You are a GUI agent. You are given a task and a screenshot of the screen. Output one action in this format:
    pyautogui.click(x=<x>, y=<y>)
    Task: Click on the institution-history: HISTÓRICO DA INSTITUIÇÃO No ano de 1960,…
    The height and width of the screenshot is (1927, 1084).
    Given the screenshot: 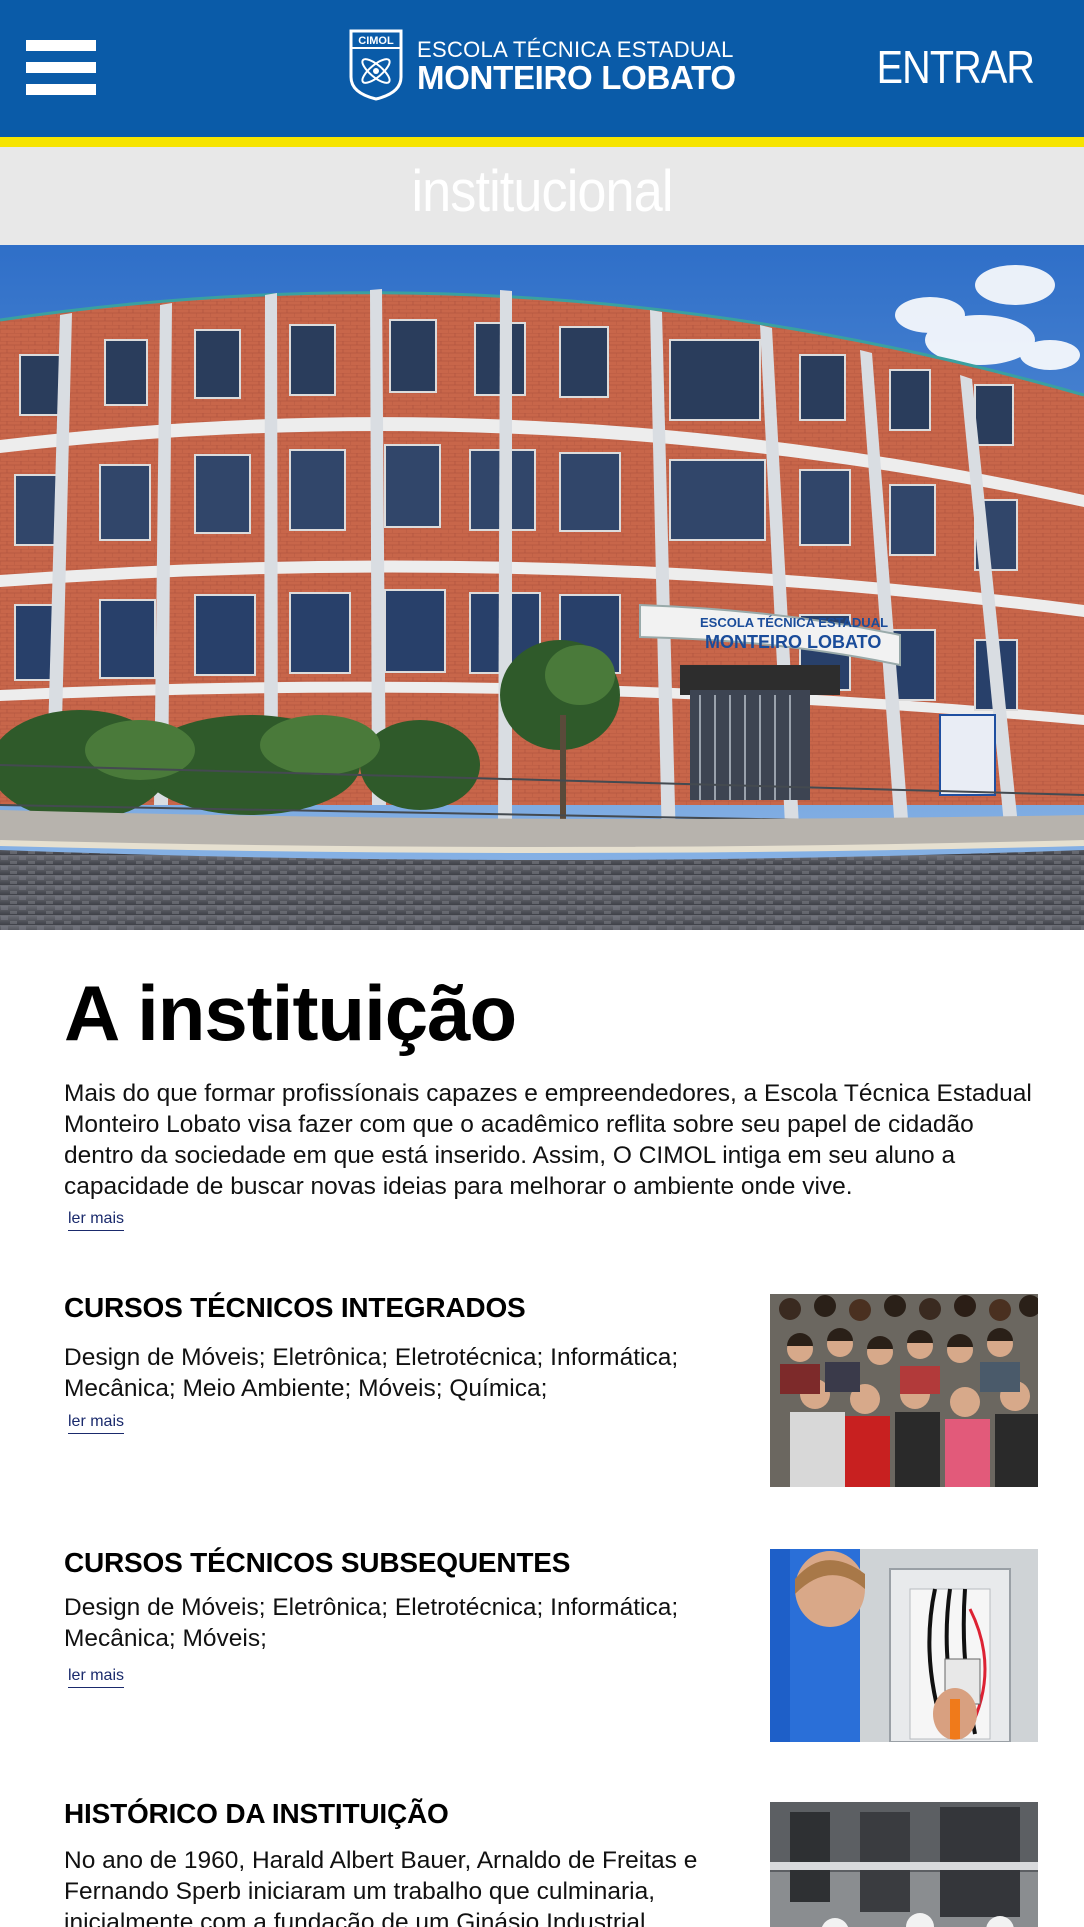 What is the action you would take?
    pyautogui.click(x=564, y=1862)
    